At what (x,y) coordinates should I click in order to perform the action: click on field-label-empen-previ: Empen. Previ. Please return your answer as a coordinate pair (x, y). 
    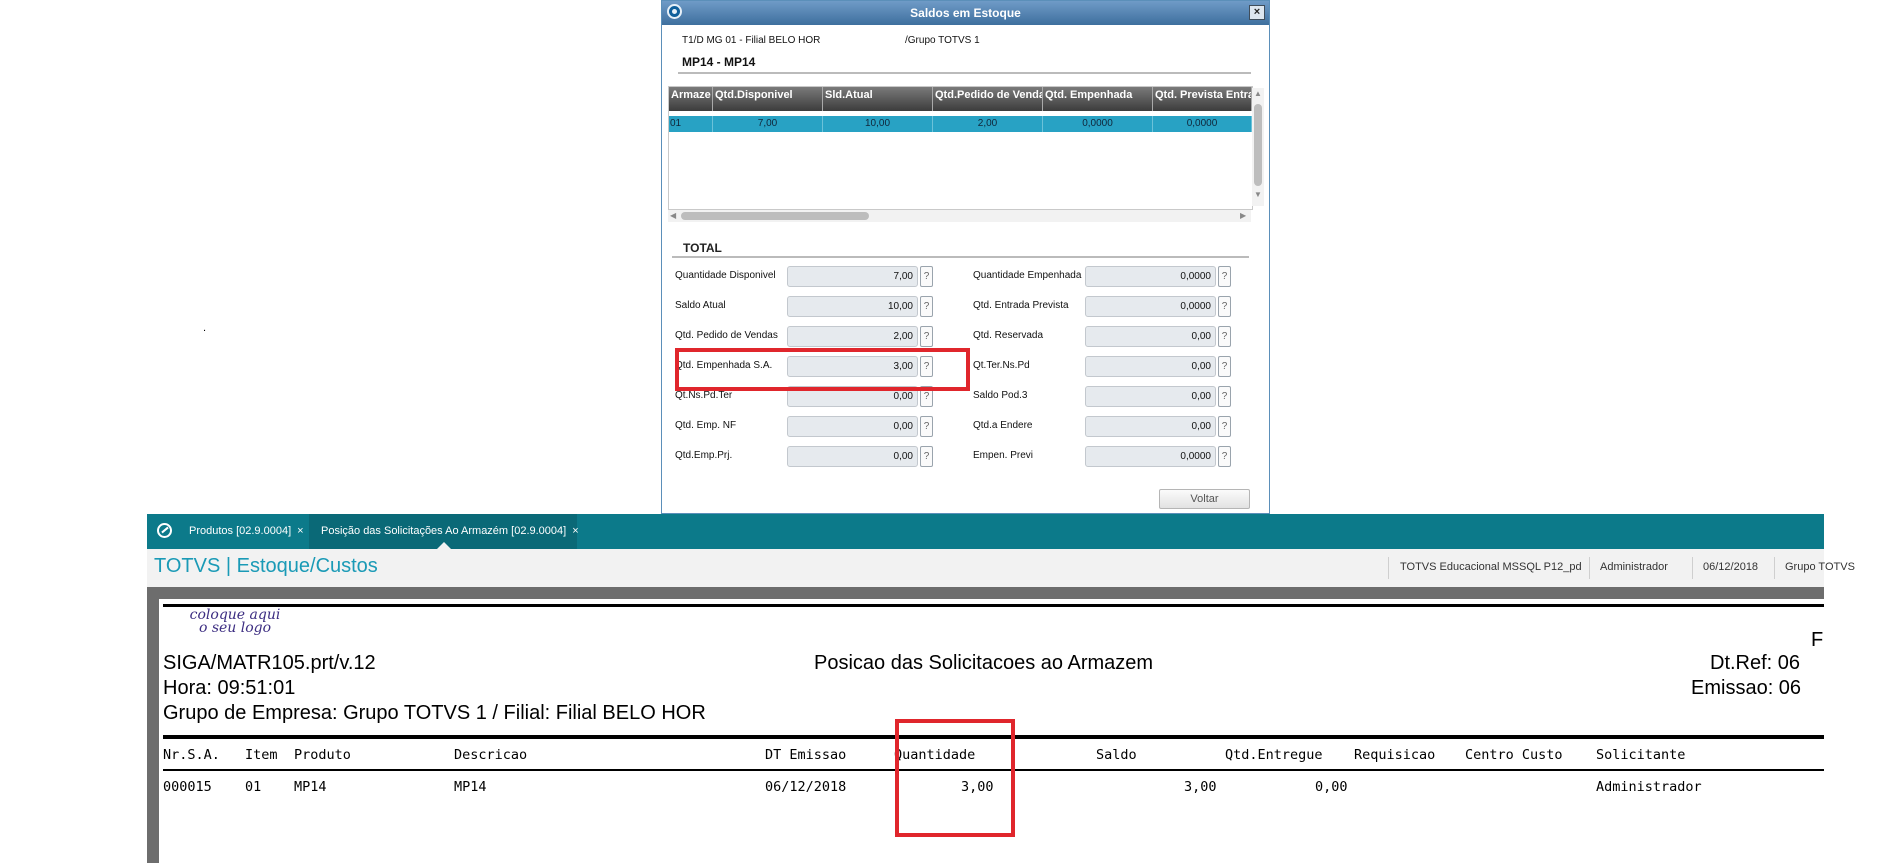
    Looking at the image, I should click on (1003, 455).